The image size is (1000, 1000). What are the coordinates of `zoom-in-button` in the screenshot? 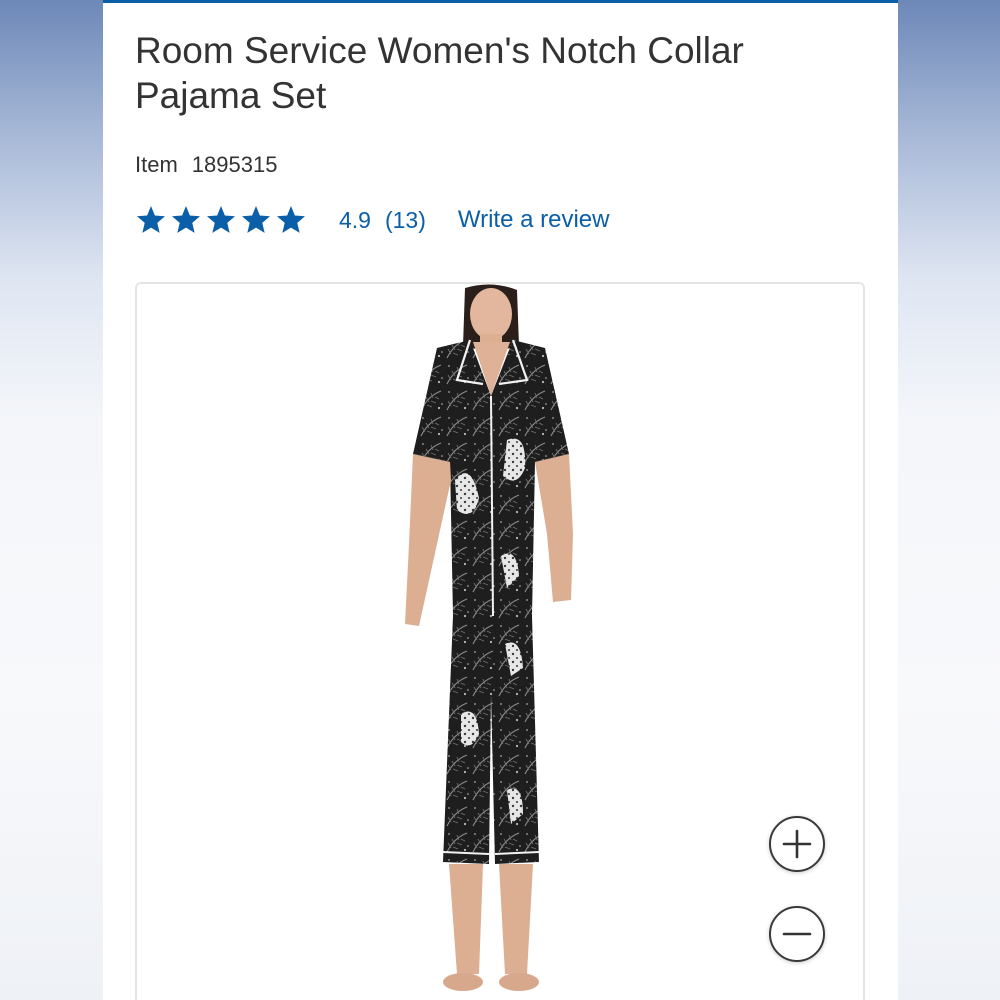 It's located at (797, 844).